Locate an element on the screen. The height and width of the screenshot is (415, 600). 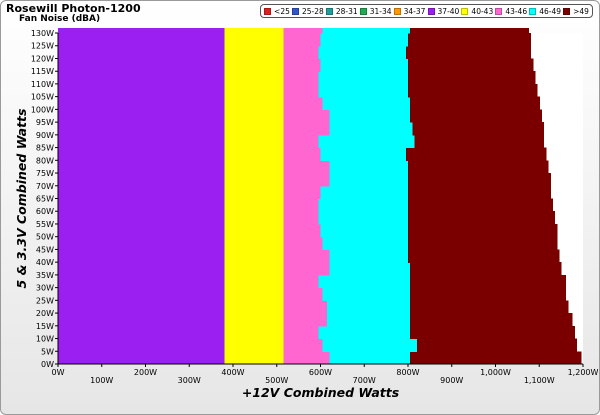
y-tick-label: 100W is located at coordinates (42, 109).